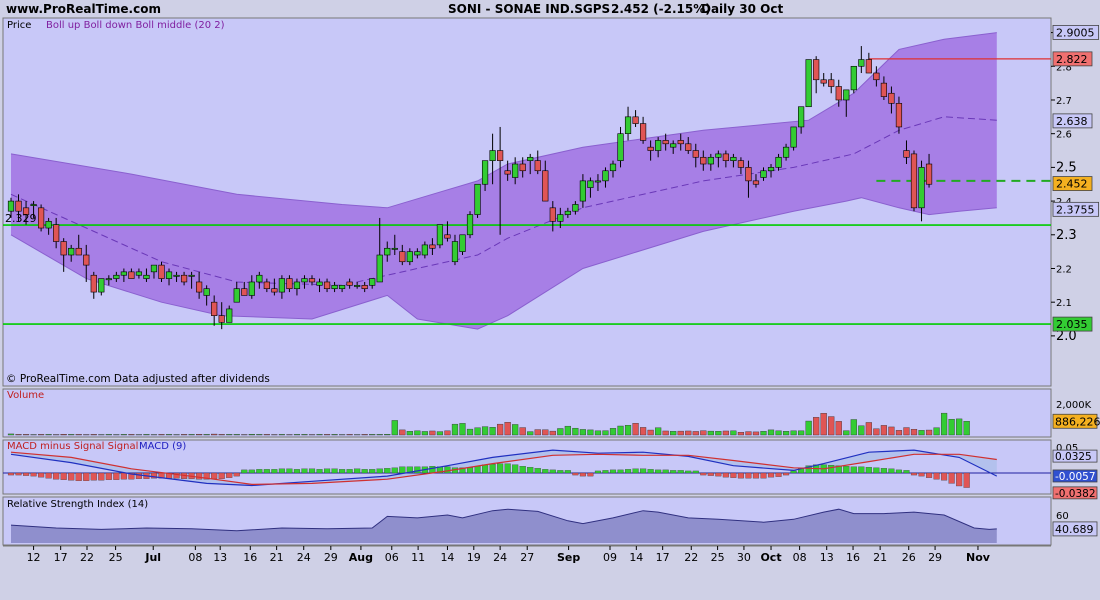 The image size is (1100, 600). I want to click on price-marker: 2.035, so click(1072, 324).